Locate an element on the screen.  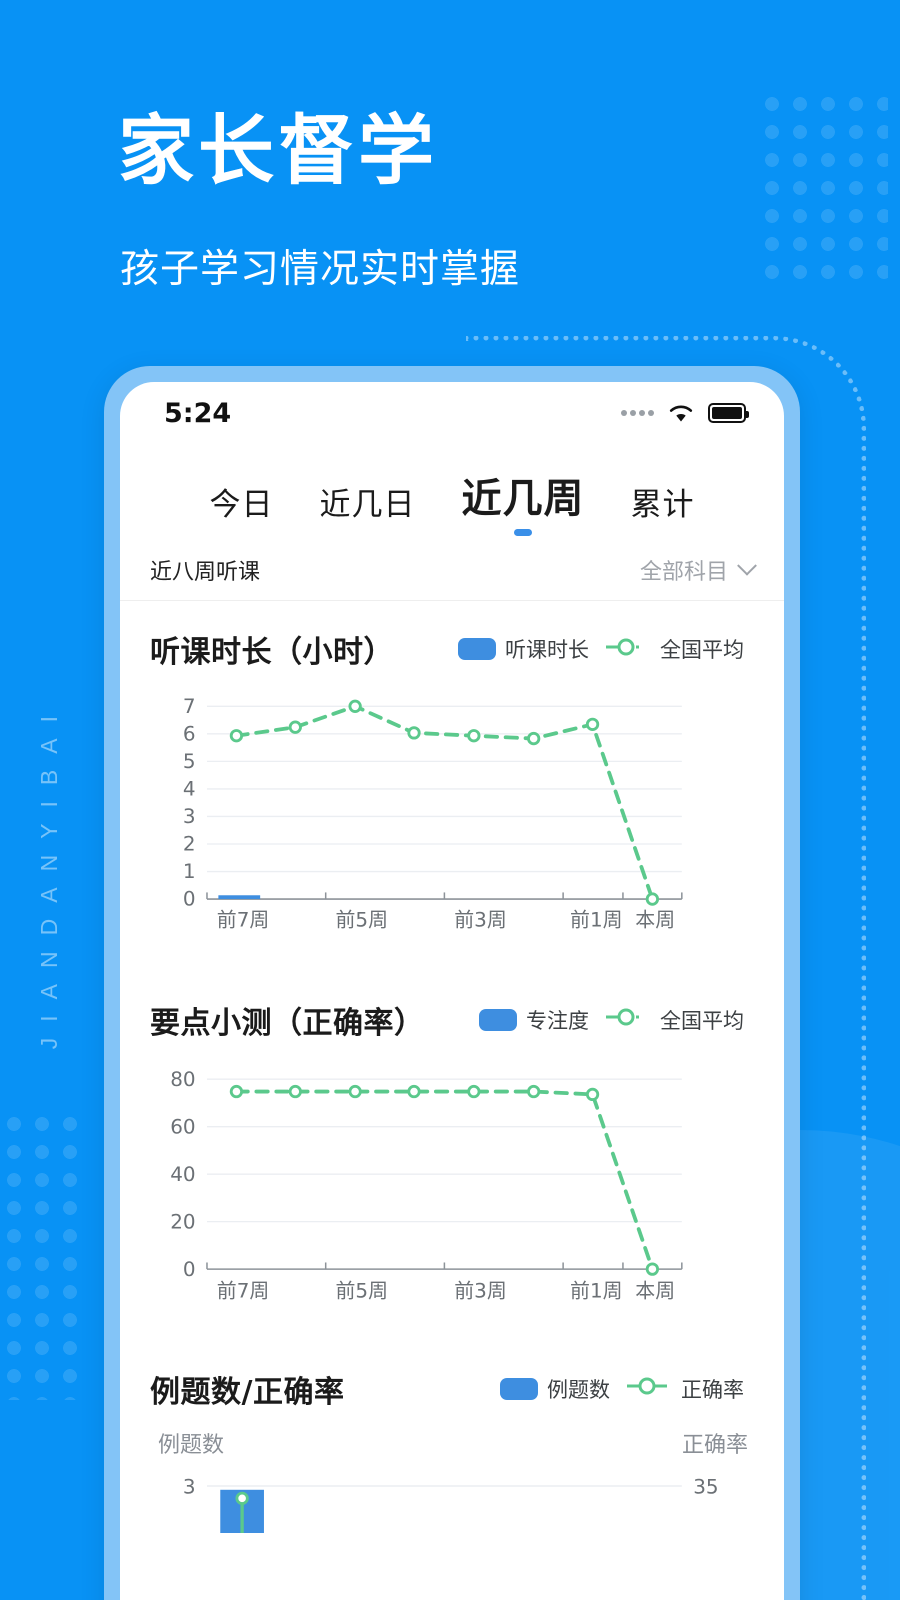
page-title: 家长督学 is located at coordinates (278, 150).